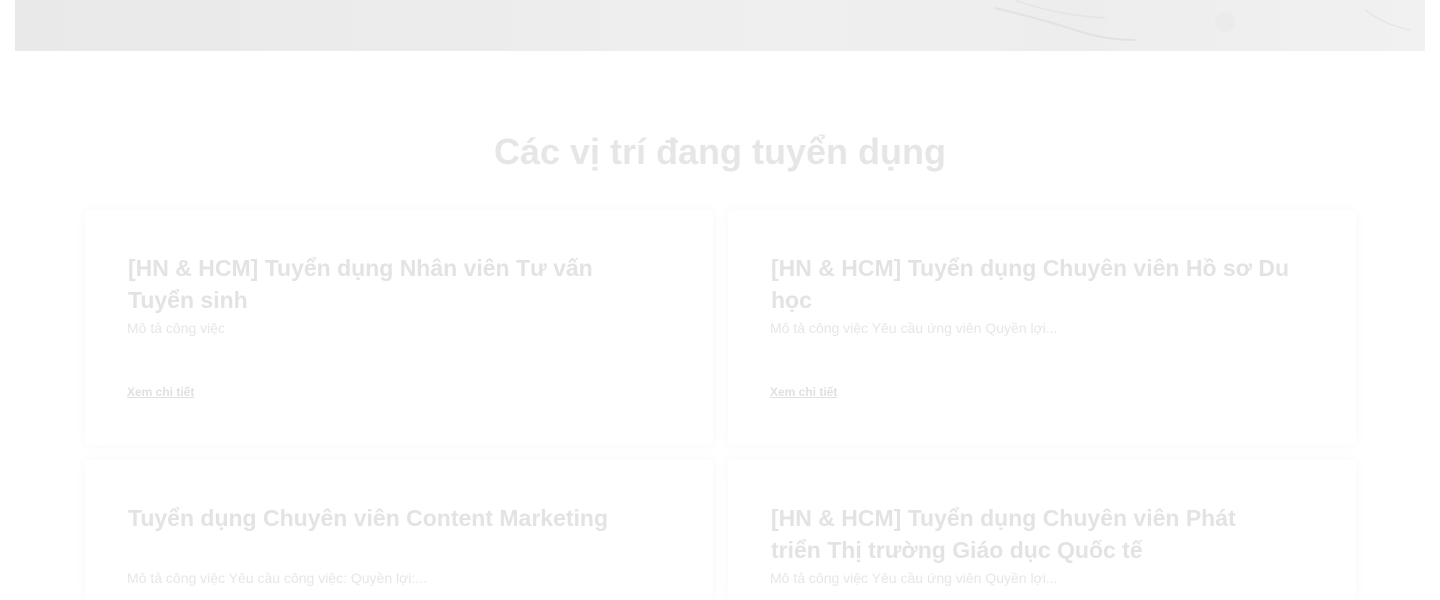 The width and height of the screenshot is (1440, 600). What do you see at coordinates (176, 328) in the screenshot?
I see `job-excerpt: Mô tả công việc` at bounding box center [176, 328].